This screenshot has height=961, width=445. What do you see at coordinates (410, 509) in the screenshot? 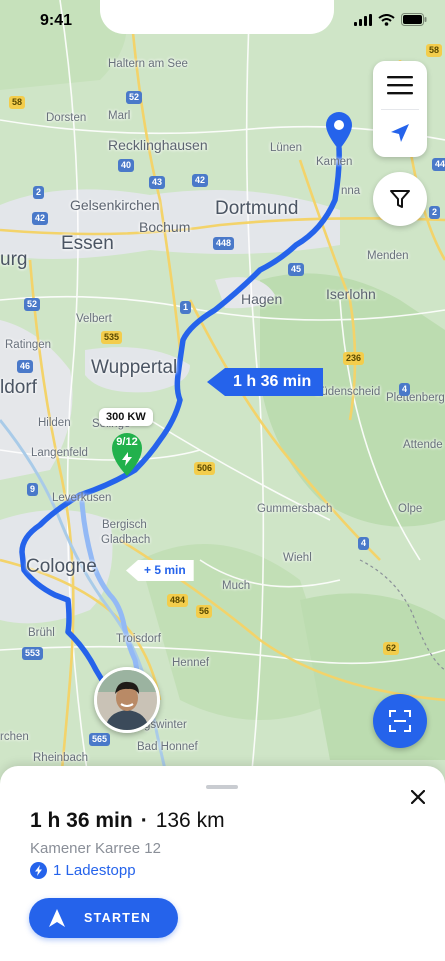
I see `place-olpe: Olpe` at bounding box center [410, 509].